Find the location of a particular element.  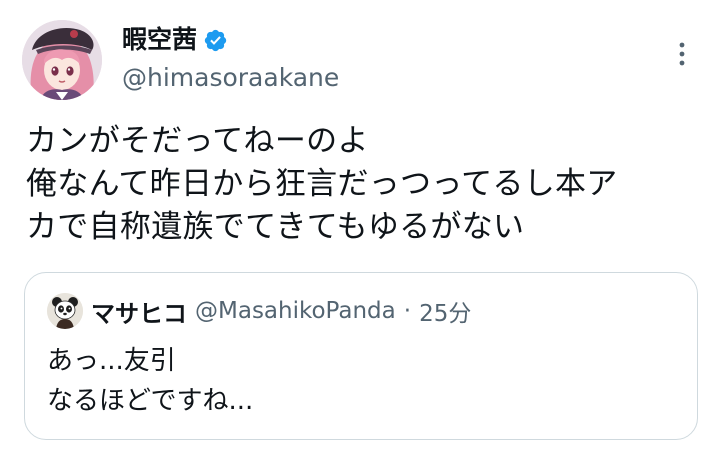

author-name-row: 暇空茜 is located at coordinates (175, 40).